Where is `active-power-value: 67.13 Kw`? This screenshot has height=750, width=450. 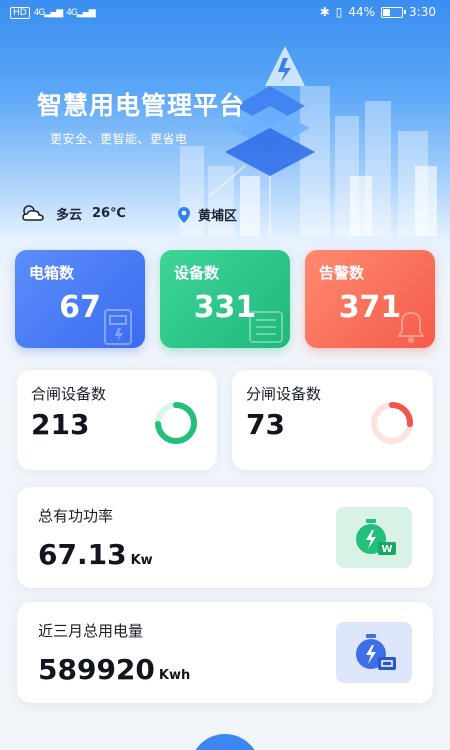 active-power-value: 67.13 Kw is located at coordinates (95, 554).